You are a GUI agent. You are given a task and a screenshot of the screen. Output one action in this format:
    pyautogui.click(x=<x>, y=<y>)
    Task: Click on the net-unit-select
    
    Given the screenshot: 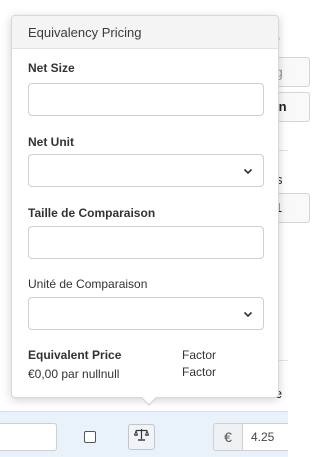 What is the action you would take?
    pyautogui.click(x=146, y=170)
    